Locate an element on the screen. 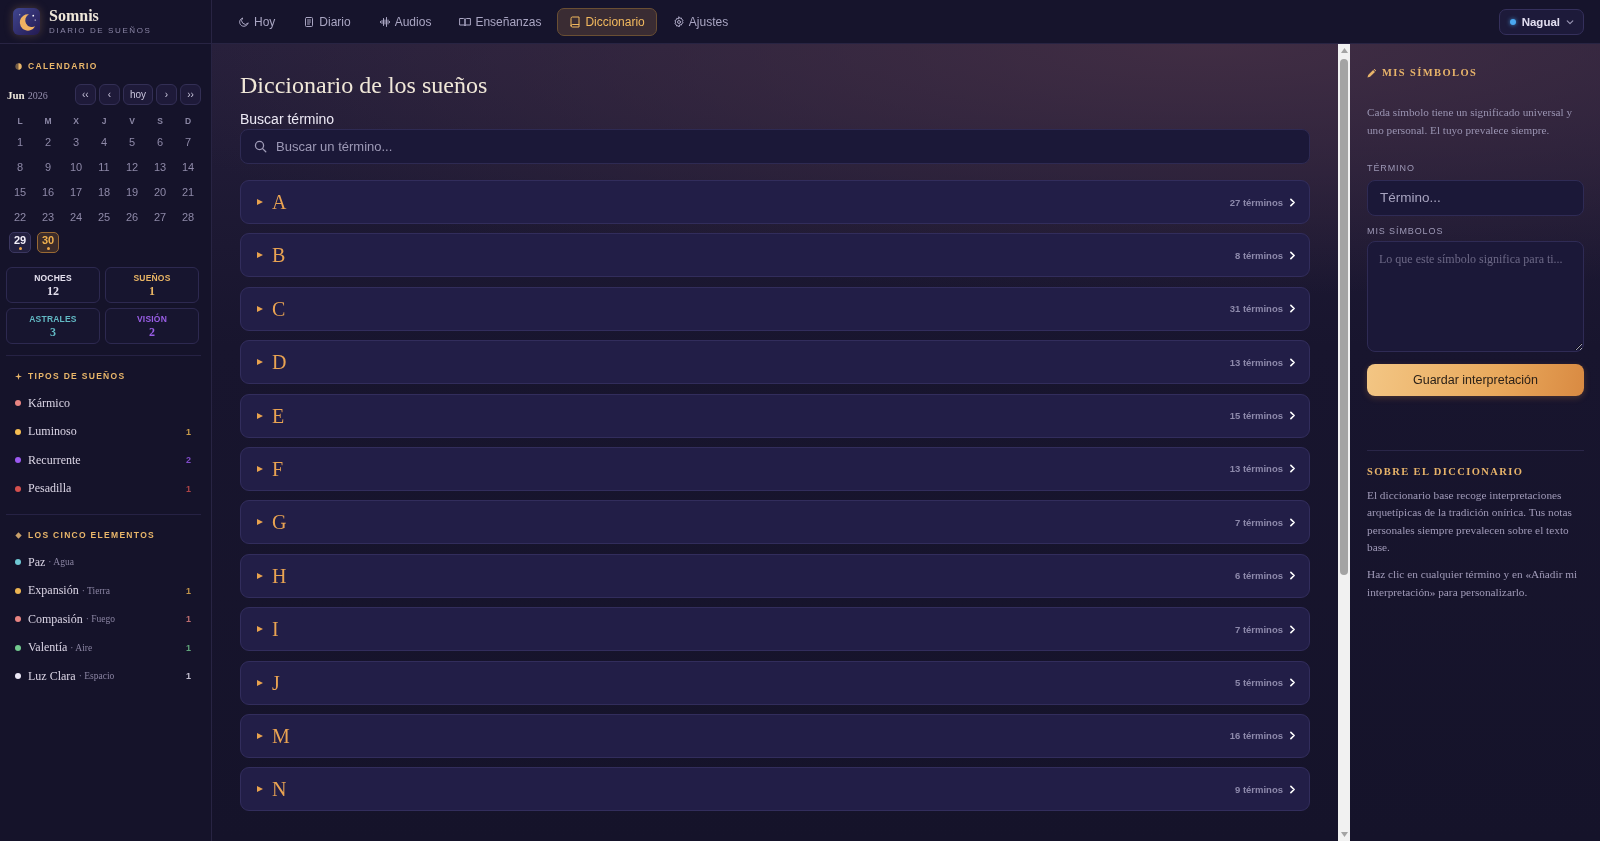  calendar-day: 2 is located at coordinates (48, 142).